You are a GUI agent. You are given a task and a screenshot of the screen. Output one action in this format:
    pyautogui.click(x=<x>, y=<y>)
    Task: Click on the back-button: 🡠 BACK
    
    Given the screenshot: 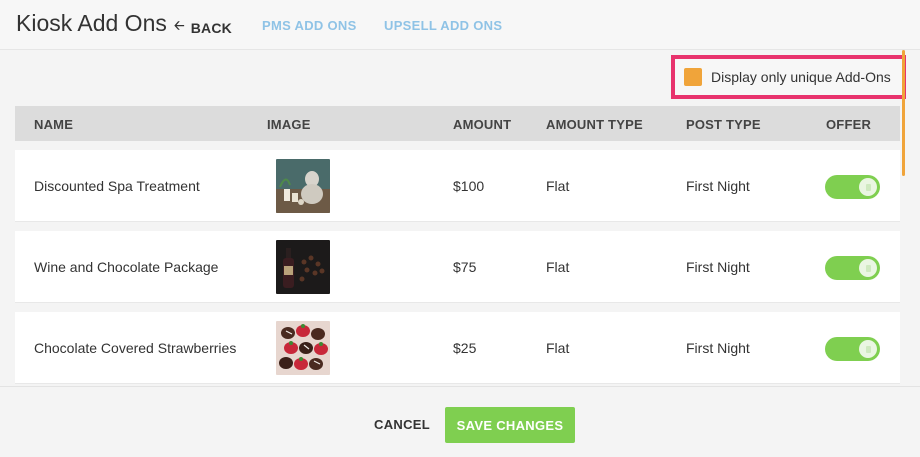 What is the action you would take?
    pyautogui.click(x=203, y=28)
    